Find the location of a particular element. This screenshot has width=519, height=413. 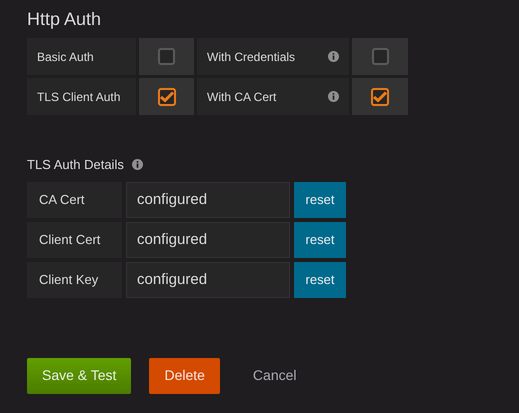

option-label: Basic Auth is located at coordinates (65, 57).